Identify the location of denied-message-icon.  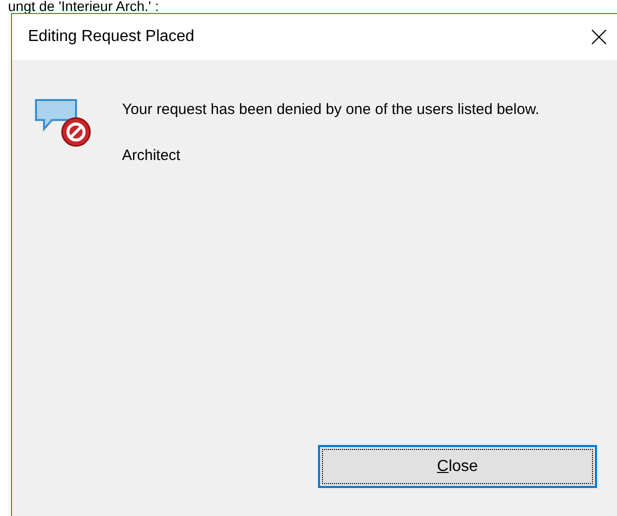
(63, 123).